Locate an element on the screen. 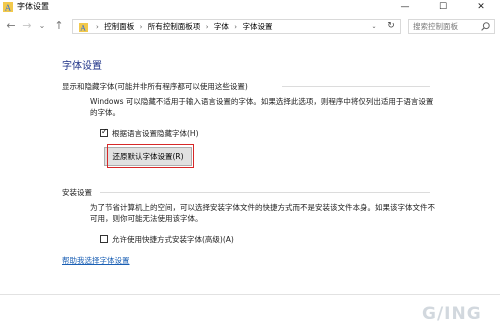  title-bar: A 字体设置 — ☐ ✕ is located at coordinates (250, 7).